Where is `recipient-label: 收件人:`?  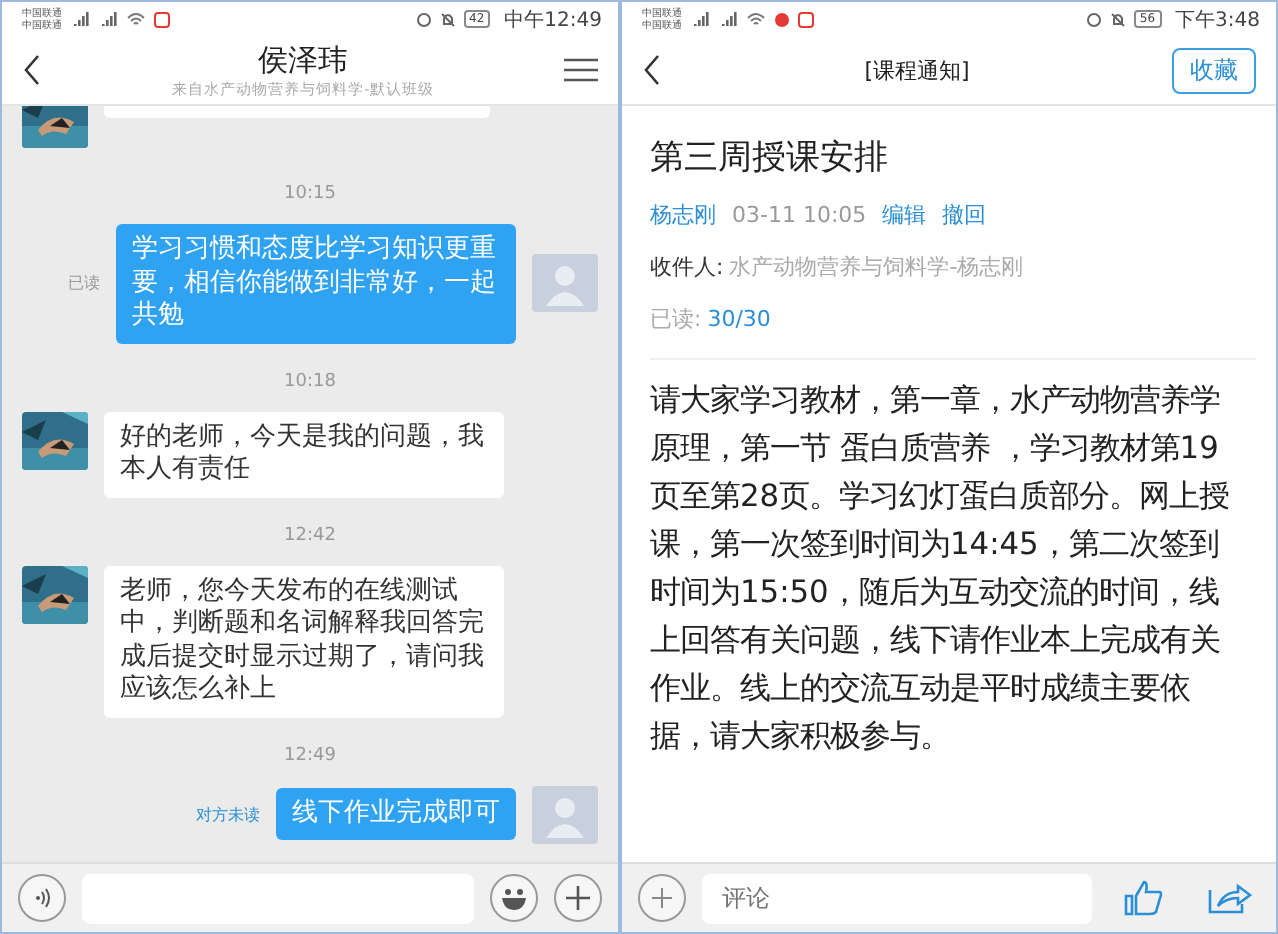 recipient-label: 收件人: is located at coordinates (687, 267).